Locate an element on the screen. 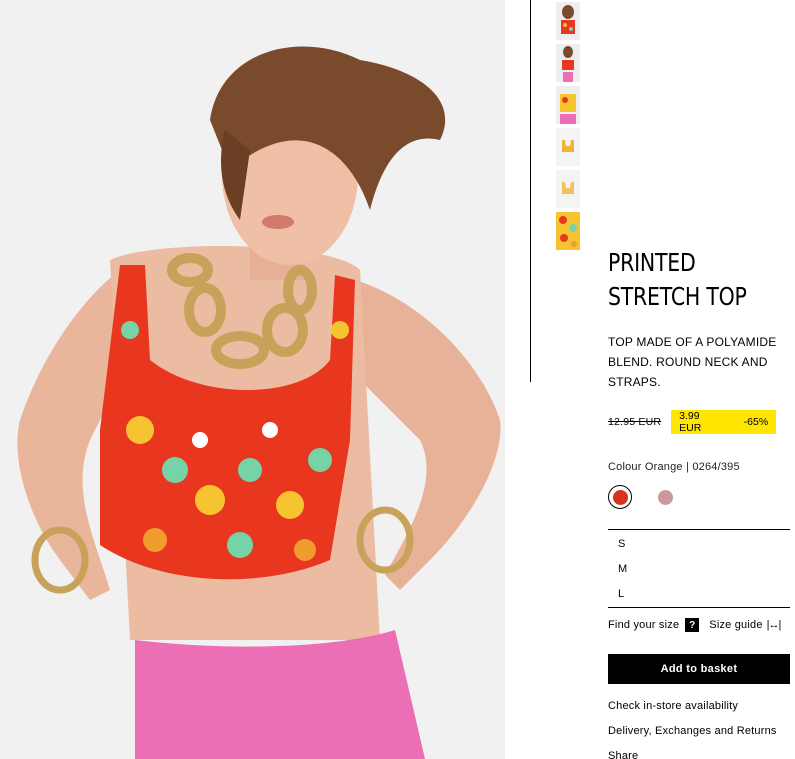 The height and width of the screenshot is (759, 795). add-to-basket-button: Add to basket is located at coordinates (699, 669).